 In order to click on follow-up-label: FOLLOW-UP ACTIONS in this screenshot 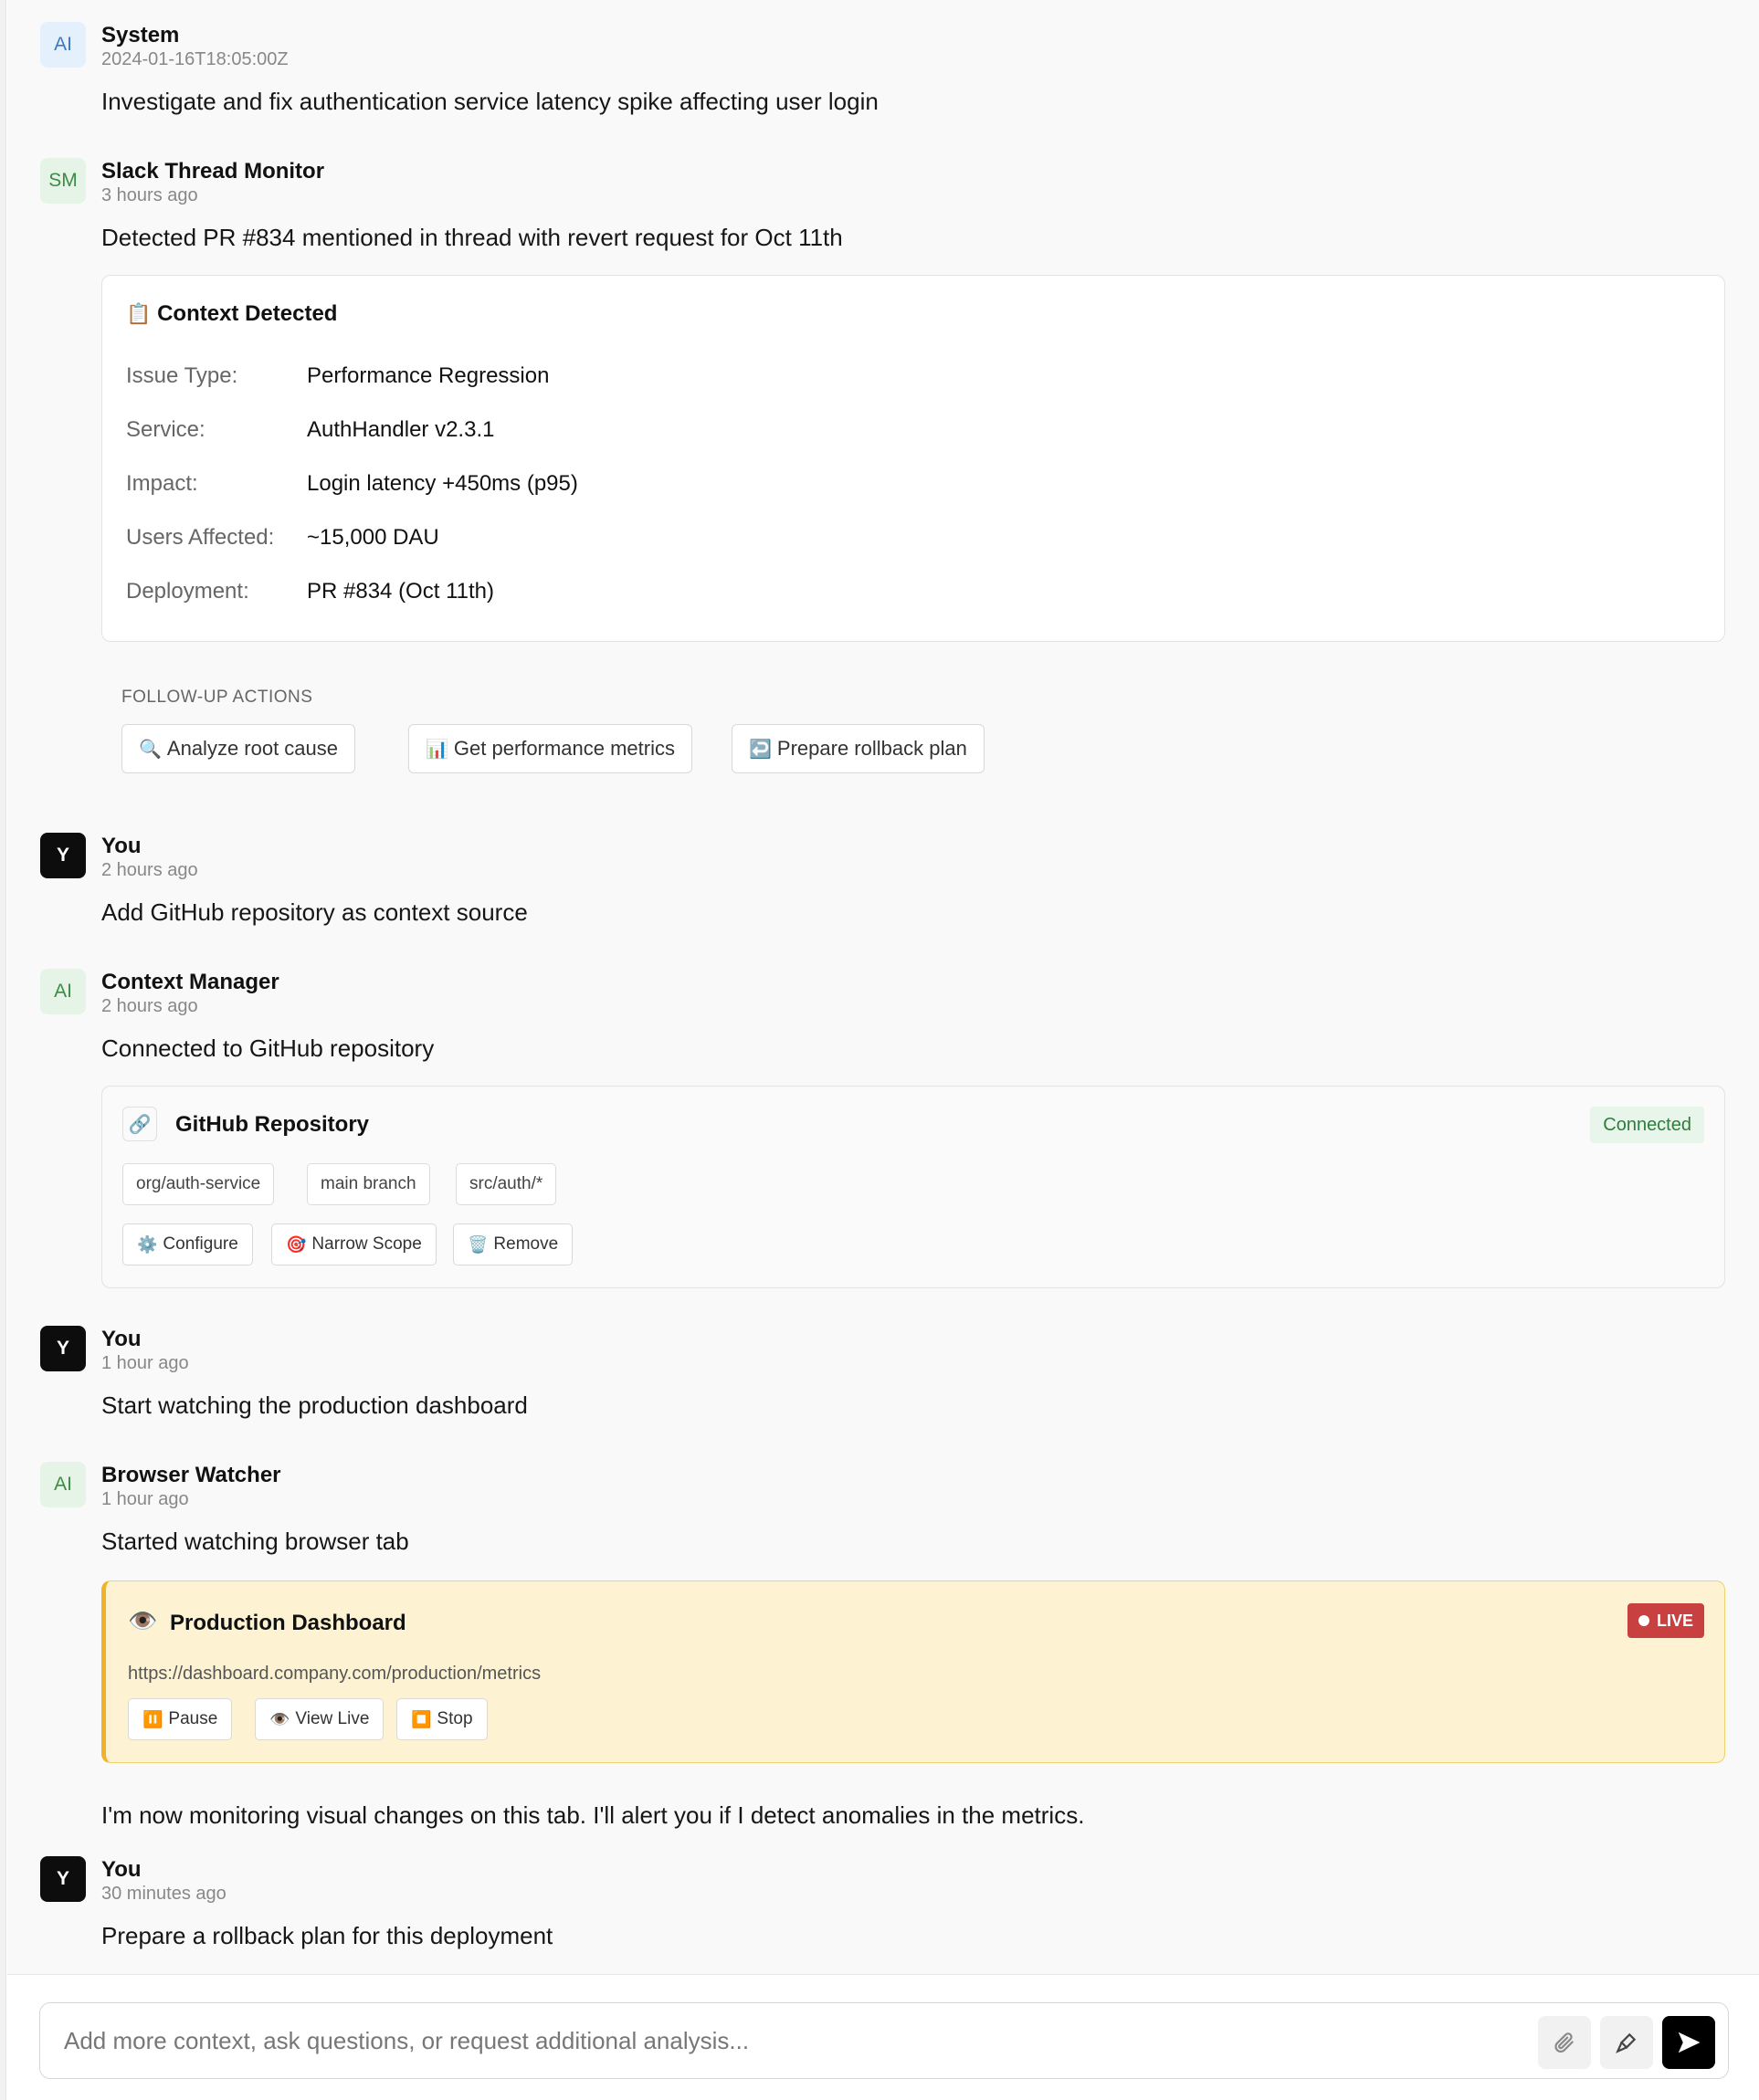, I will do `click(217, 698)`.